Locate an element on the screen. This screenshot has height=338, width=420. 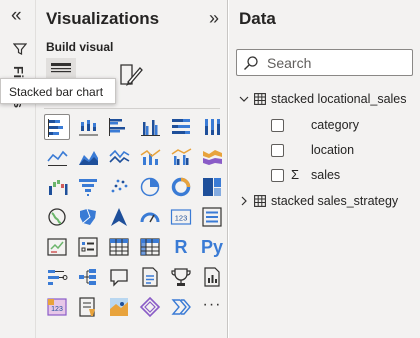
stacked-area-chart-glyph is located at coordinates (119, 156).